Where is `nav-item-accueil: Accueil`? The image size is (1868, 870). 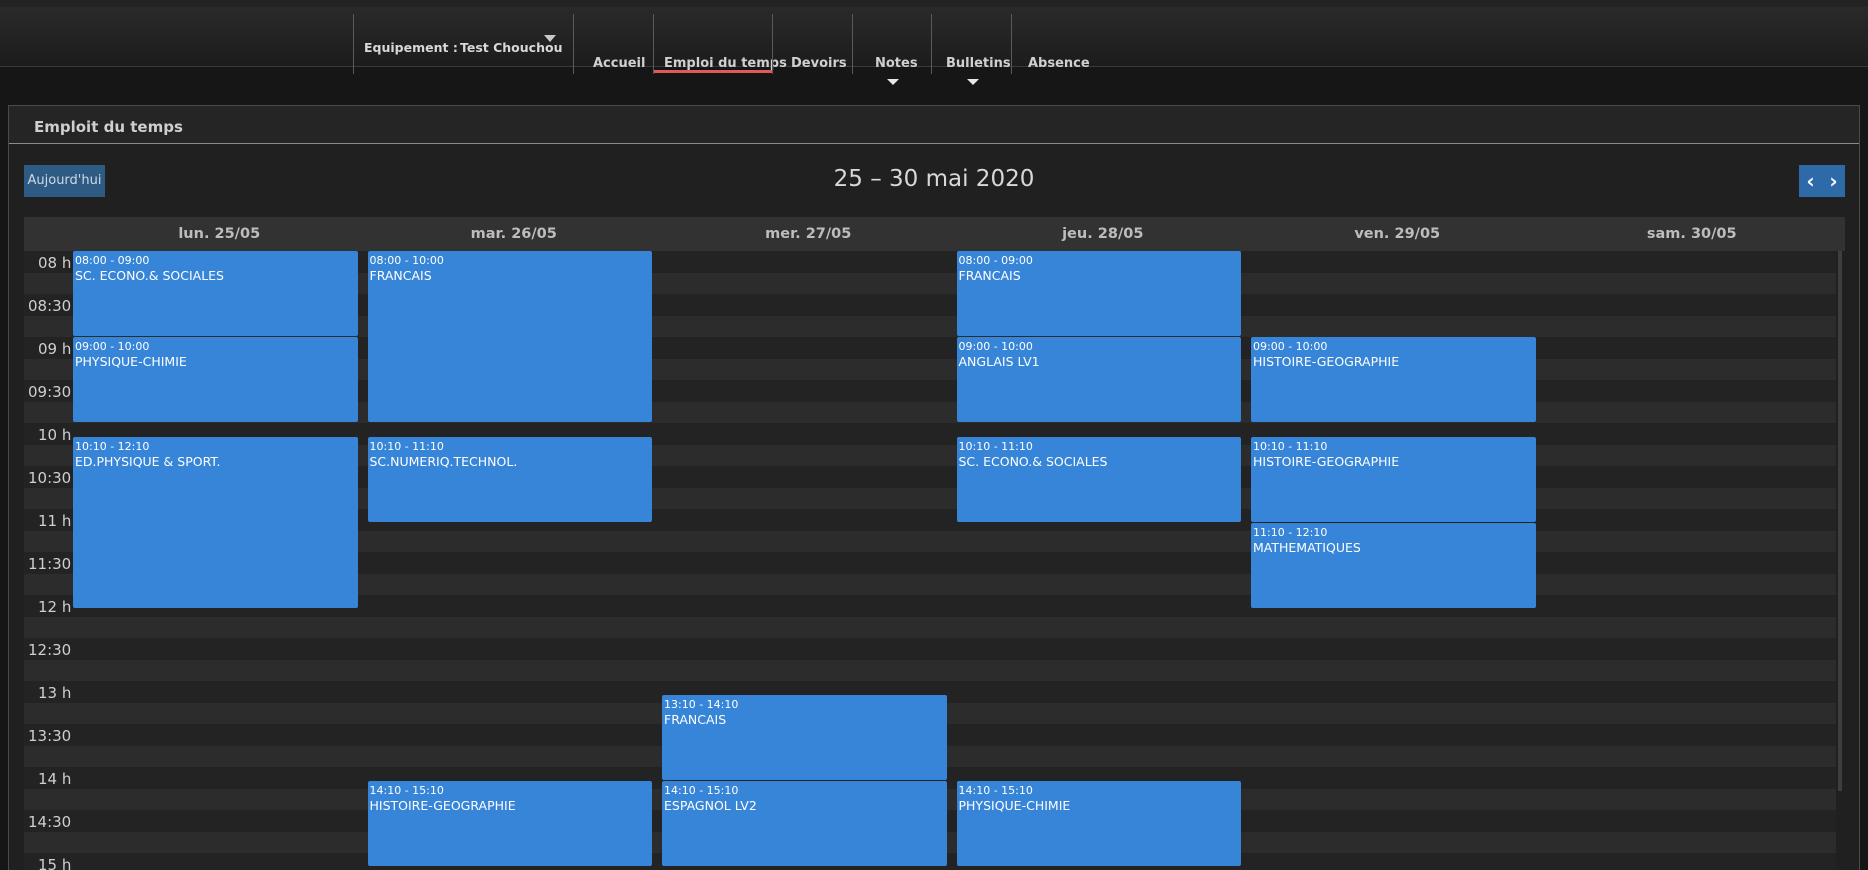
nav-item-accueil: Accueil is located at coordinates (619, 63).